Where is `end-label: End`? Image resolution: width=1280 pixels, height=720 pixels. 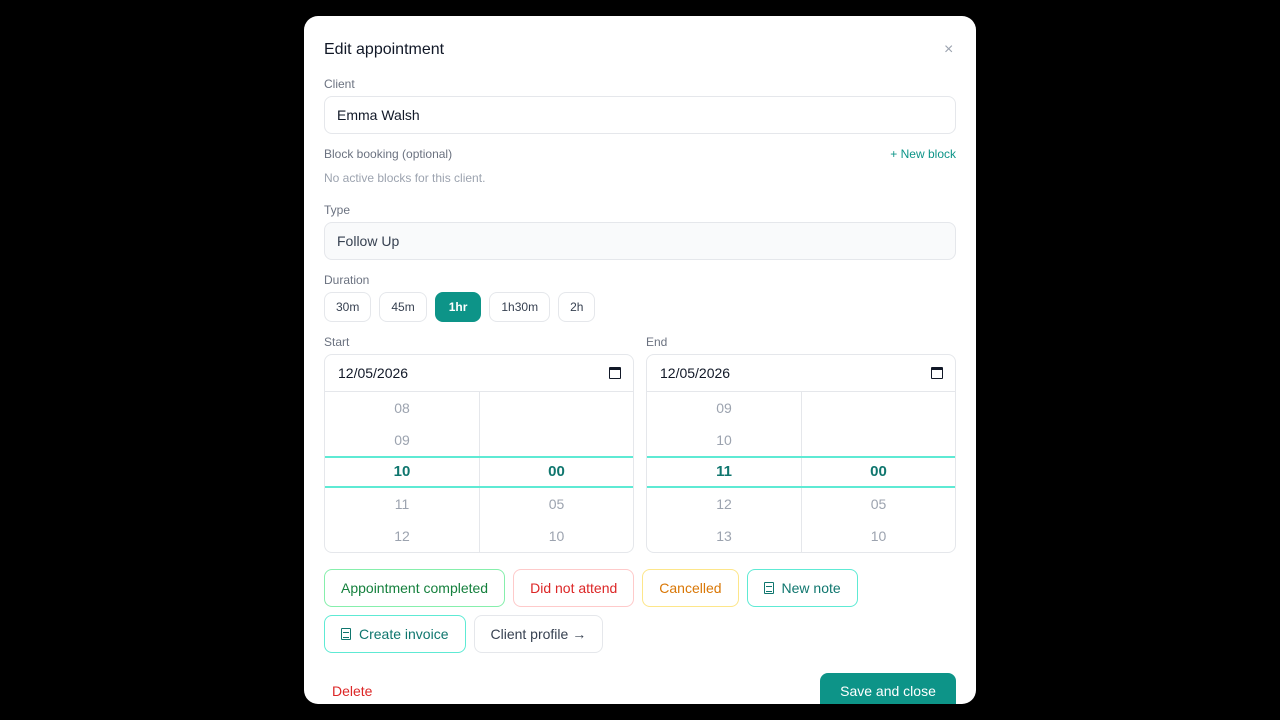
end-label: End is located at coordinates (657, 342).